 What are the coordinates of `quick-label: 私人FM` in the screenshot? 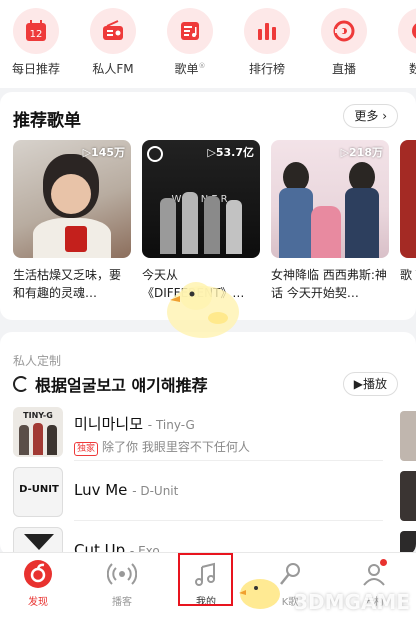 It's located at (113, 69).